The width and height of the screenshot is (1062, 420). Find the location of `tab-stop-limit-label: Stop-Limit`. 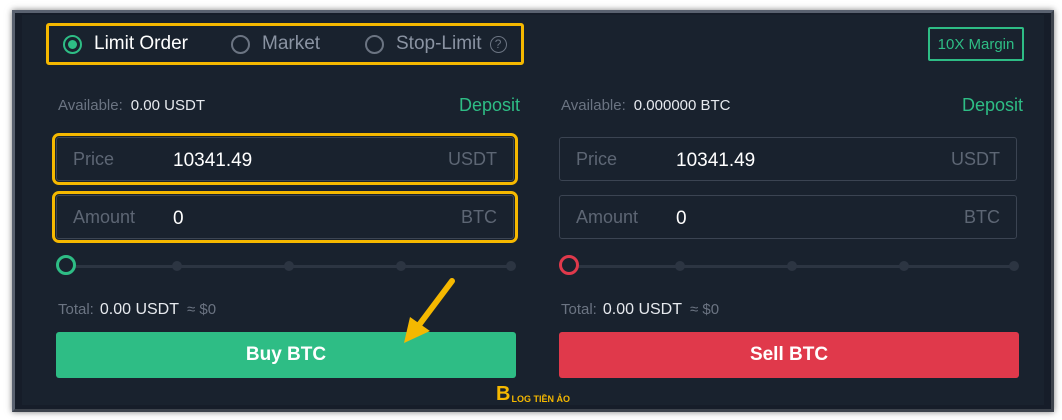

tab-stop-limit-label: Stop-Limit is located at coordinates (439, 43).